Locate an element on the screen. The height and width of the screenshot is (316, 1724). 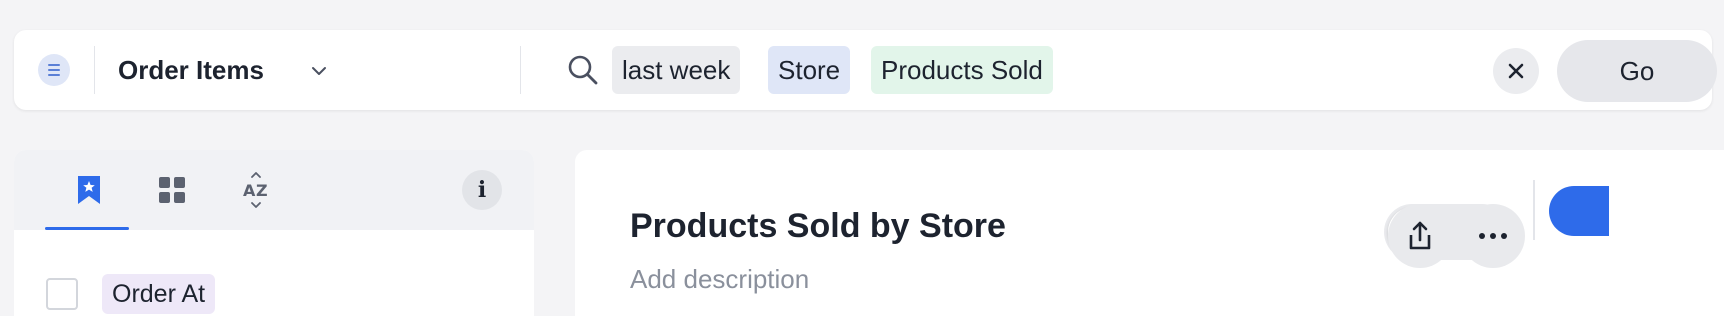
share-icon is located at coordinates (1420, 235).